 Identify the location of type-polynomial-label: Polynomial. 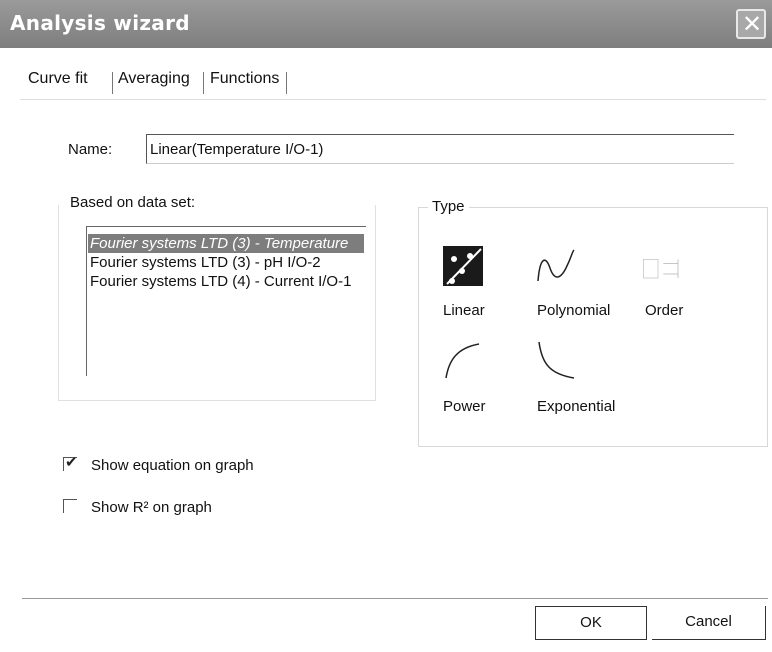
(574, 310).